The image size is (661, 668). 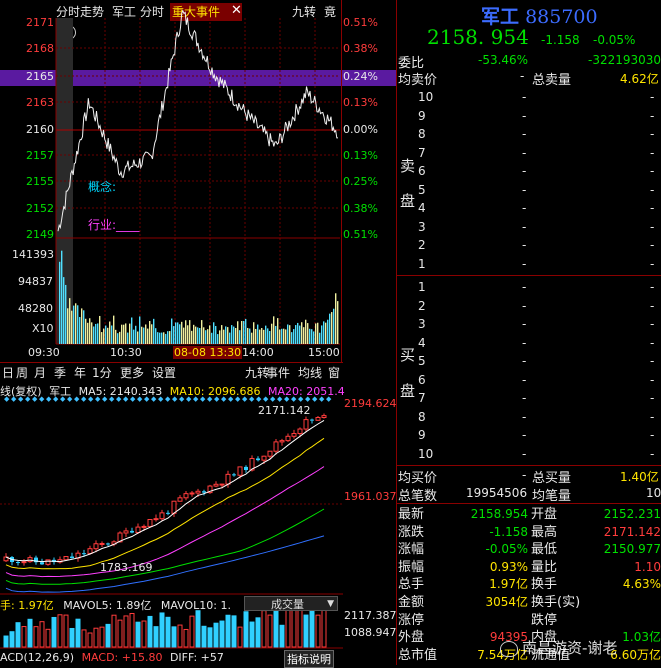 What do you see at coordinates (80, 373) in the screenshot?
I see `tab-period-4: 年` at bounding box center [80, 373].